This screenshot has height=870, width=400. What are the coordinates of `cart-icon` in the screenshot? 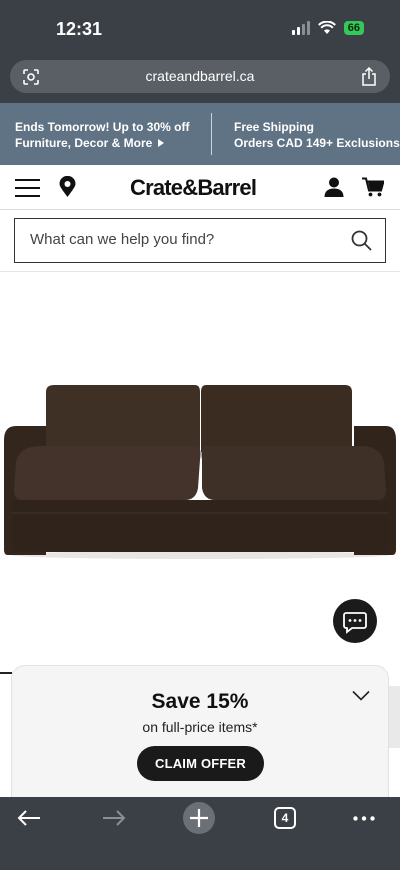 It's located at (373, 187).